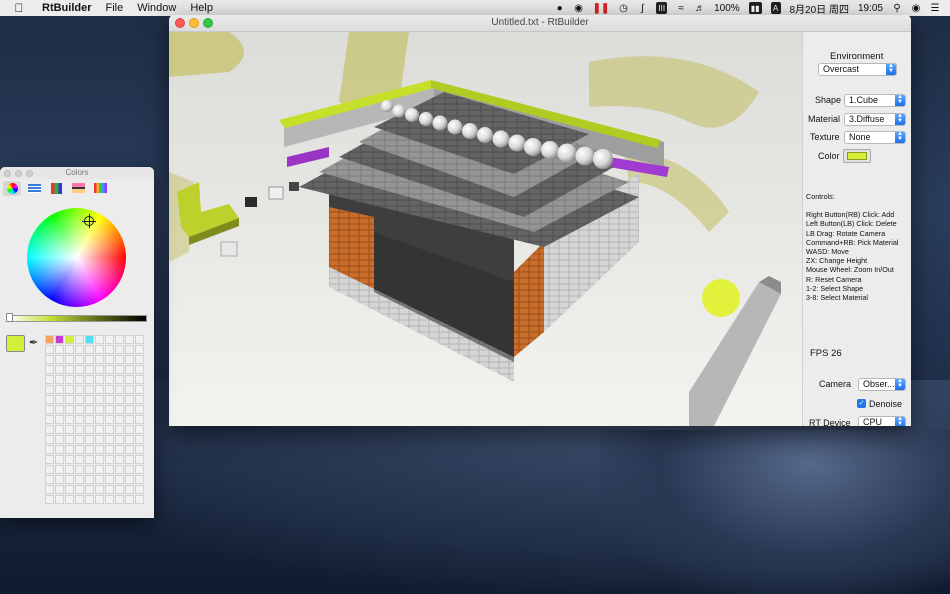 The image size is (950, 594). Describe the element at coordinates (642, 8) in the screenshot. I see `bluetooth-icon: ∫` at that location.